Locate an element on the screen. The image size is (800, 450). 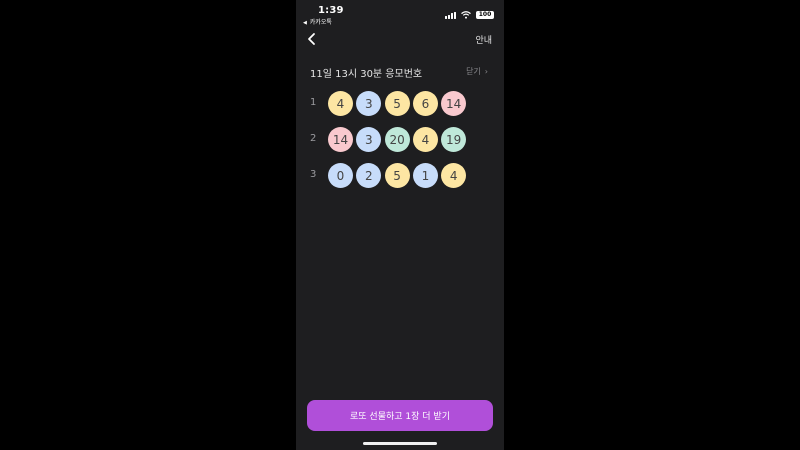
ball-group: 14 3 20 4 19 is located at coordinates (397, 139).